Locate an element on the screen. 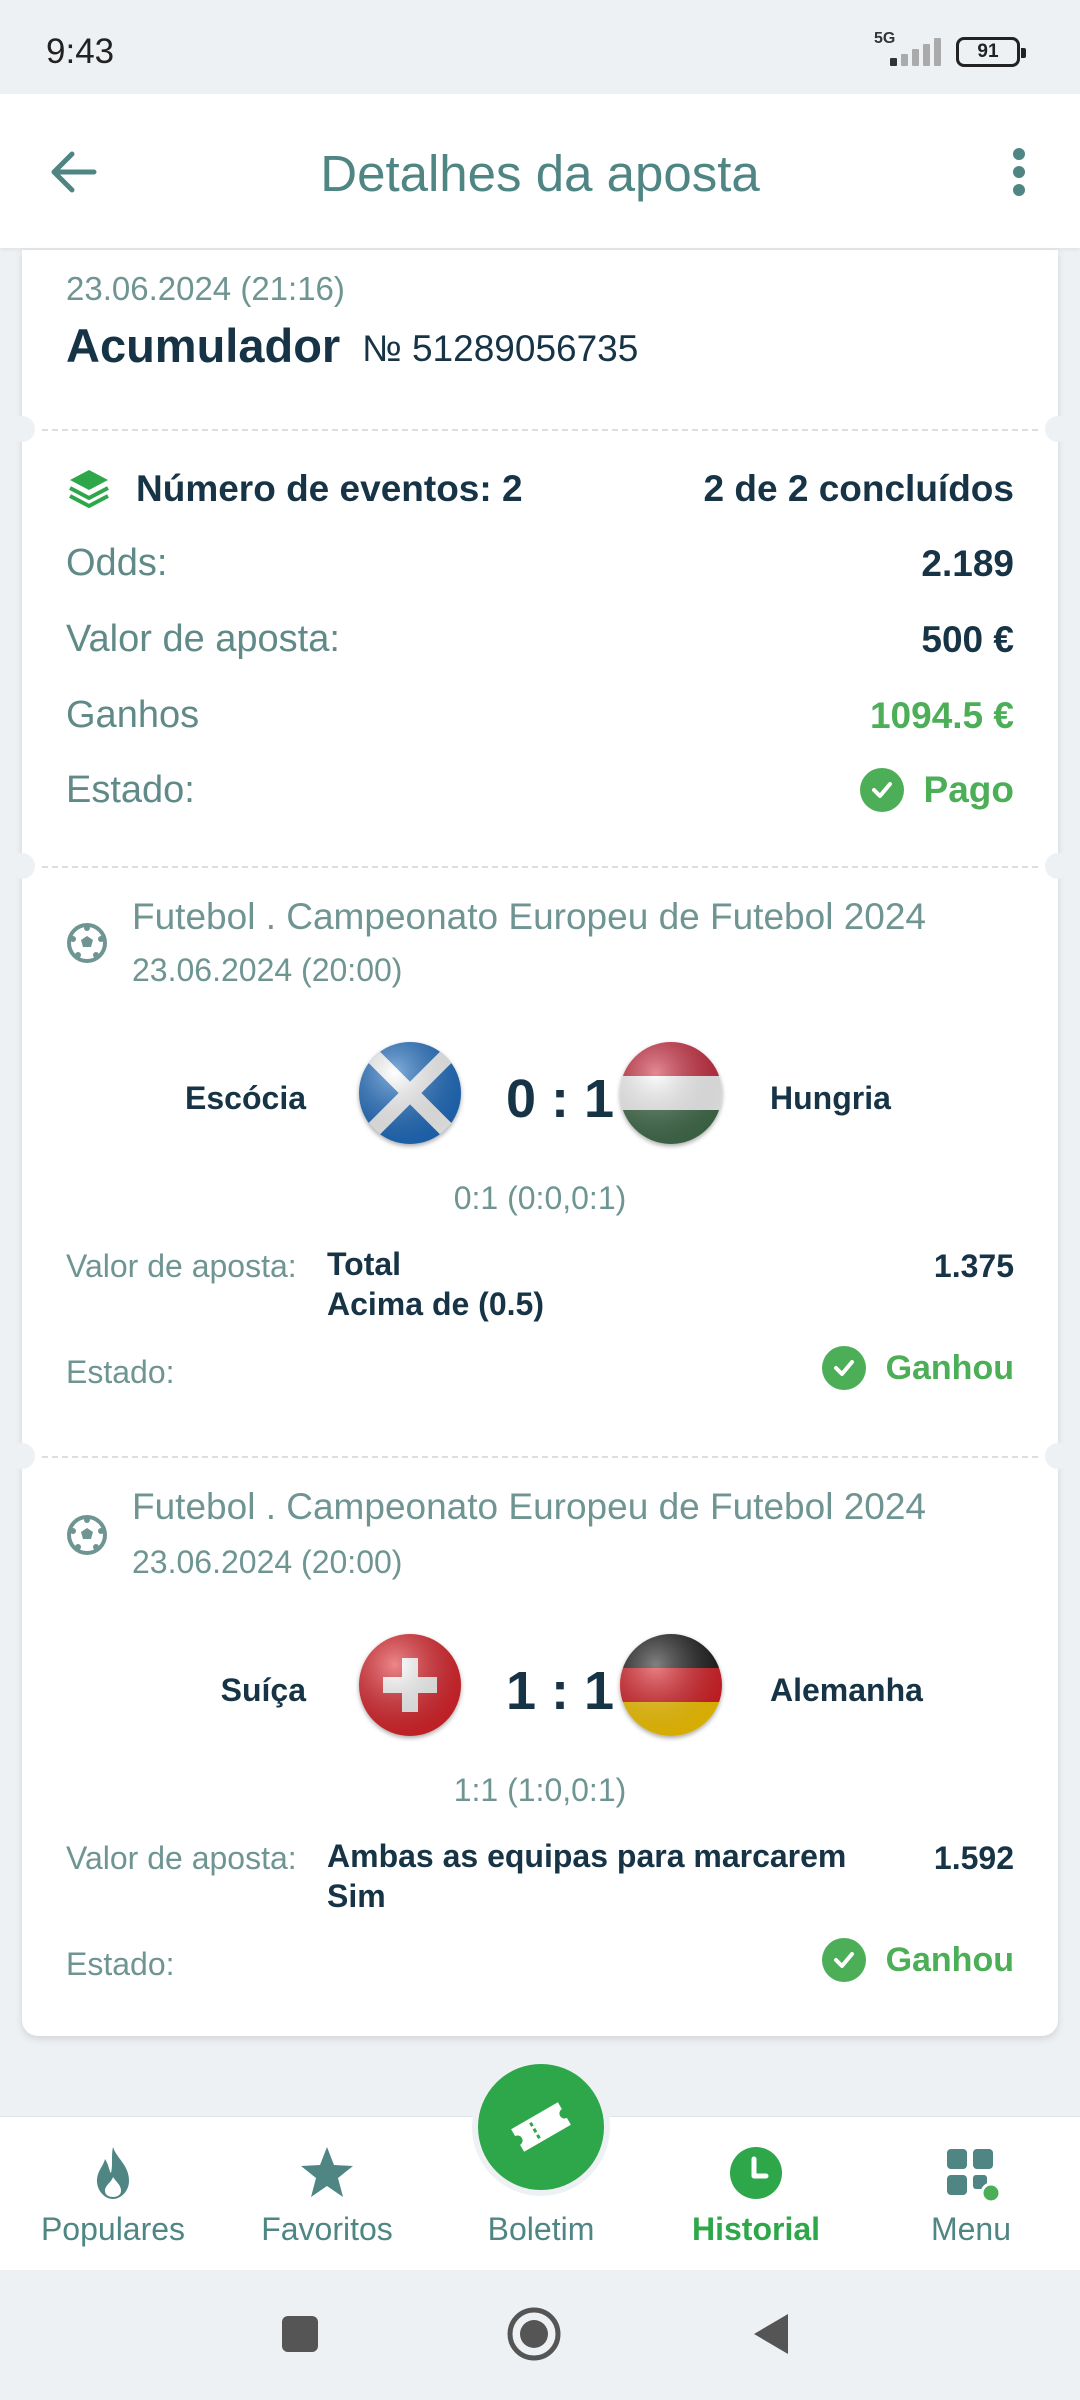  network-type: 5G is located at coordinates (885, 38).